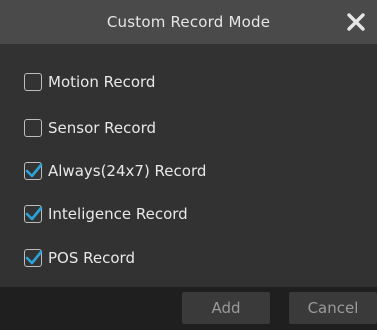  Describe the element at coordinates (356, 22) in the screenshot. I see `close-icon` at that location.